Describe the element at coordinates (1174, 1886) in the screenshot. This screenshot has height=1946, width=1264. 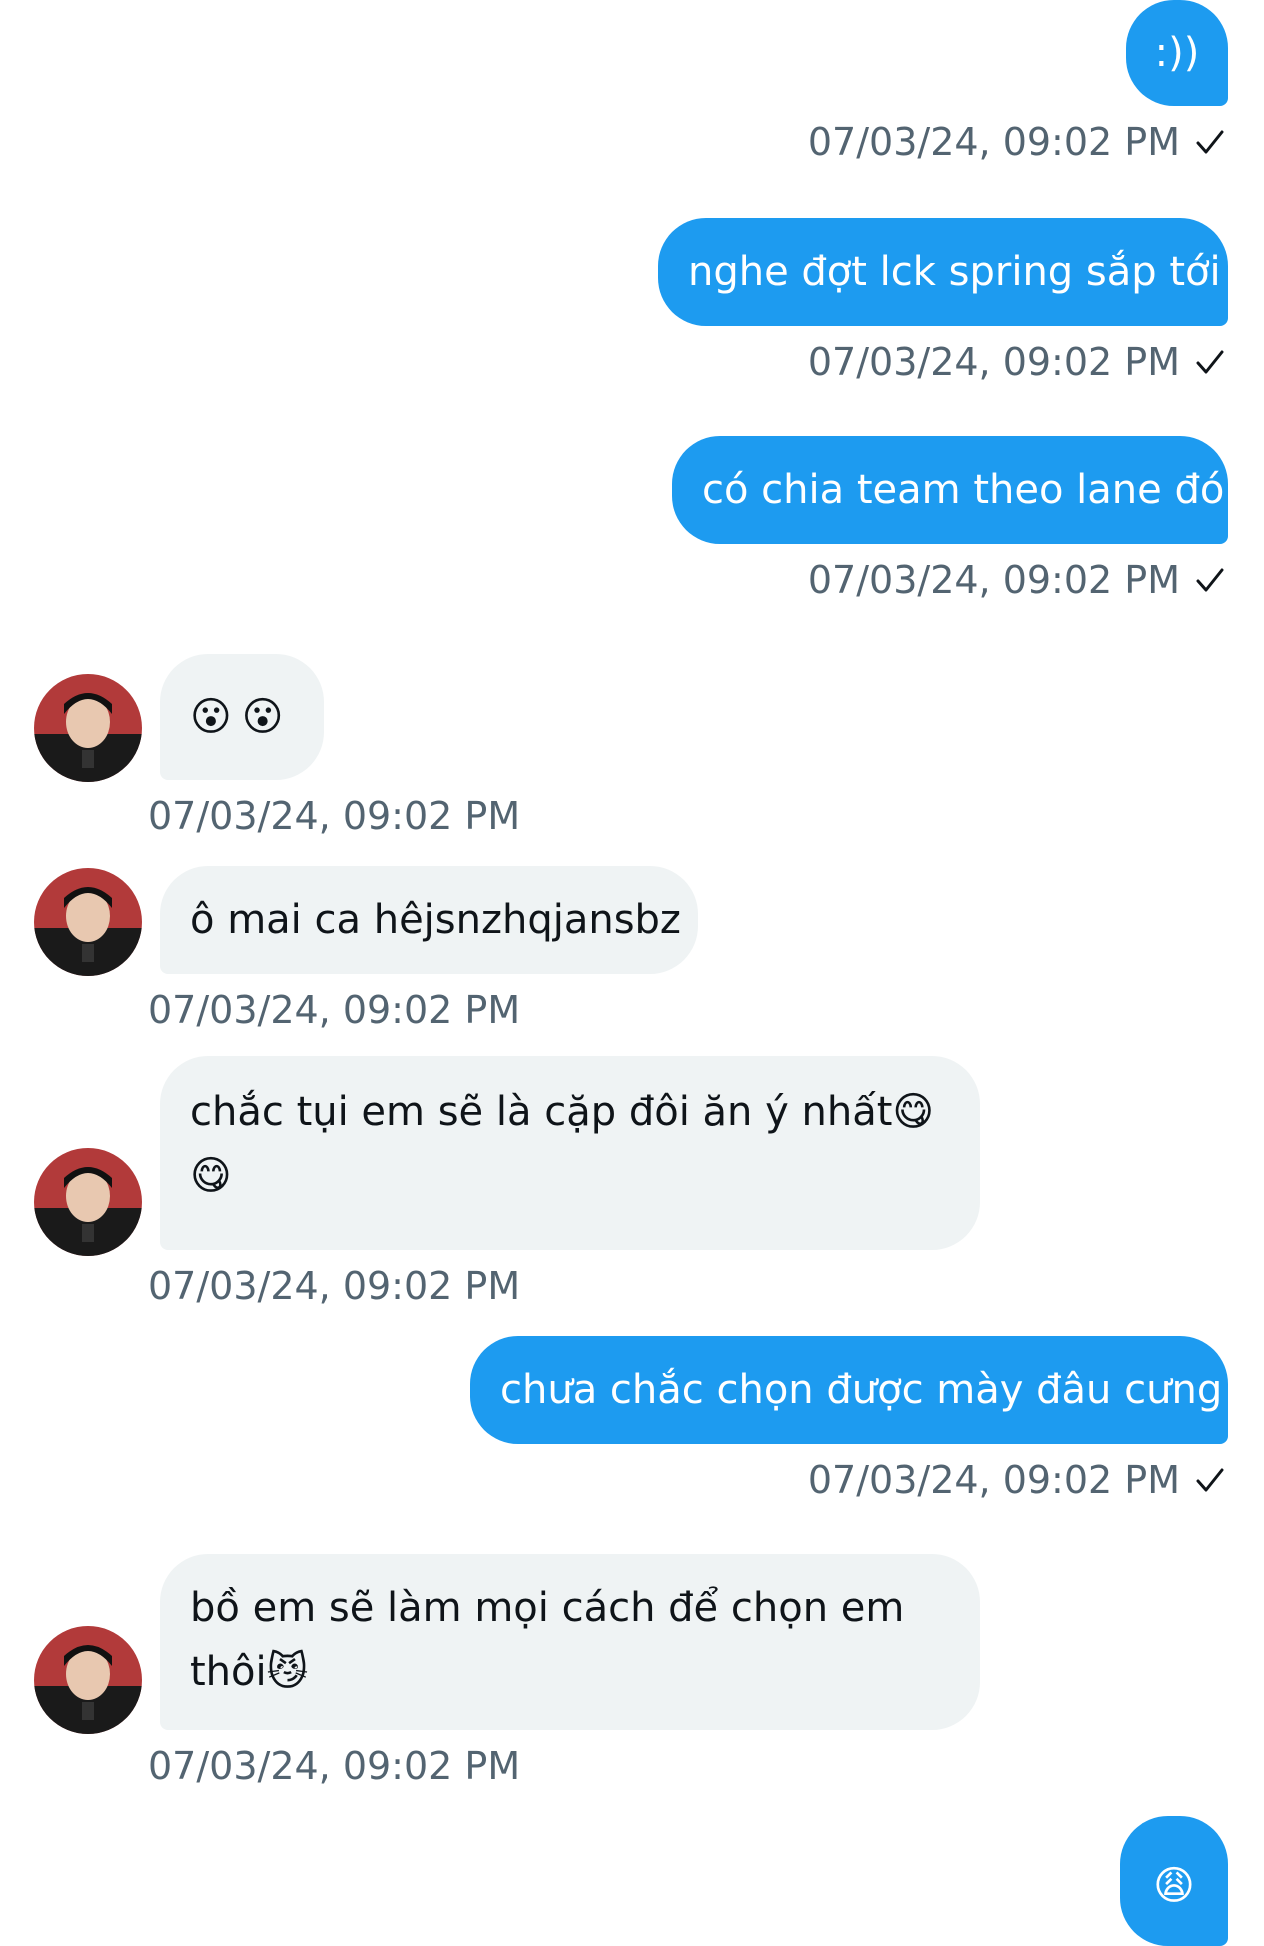
I see `message-text: 😩` at that location.